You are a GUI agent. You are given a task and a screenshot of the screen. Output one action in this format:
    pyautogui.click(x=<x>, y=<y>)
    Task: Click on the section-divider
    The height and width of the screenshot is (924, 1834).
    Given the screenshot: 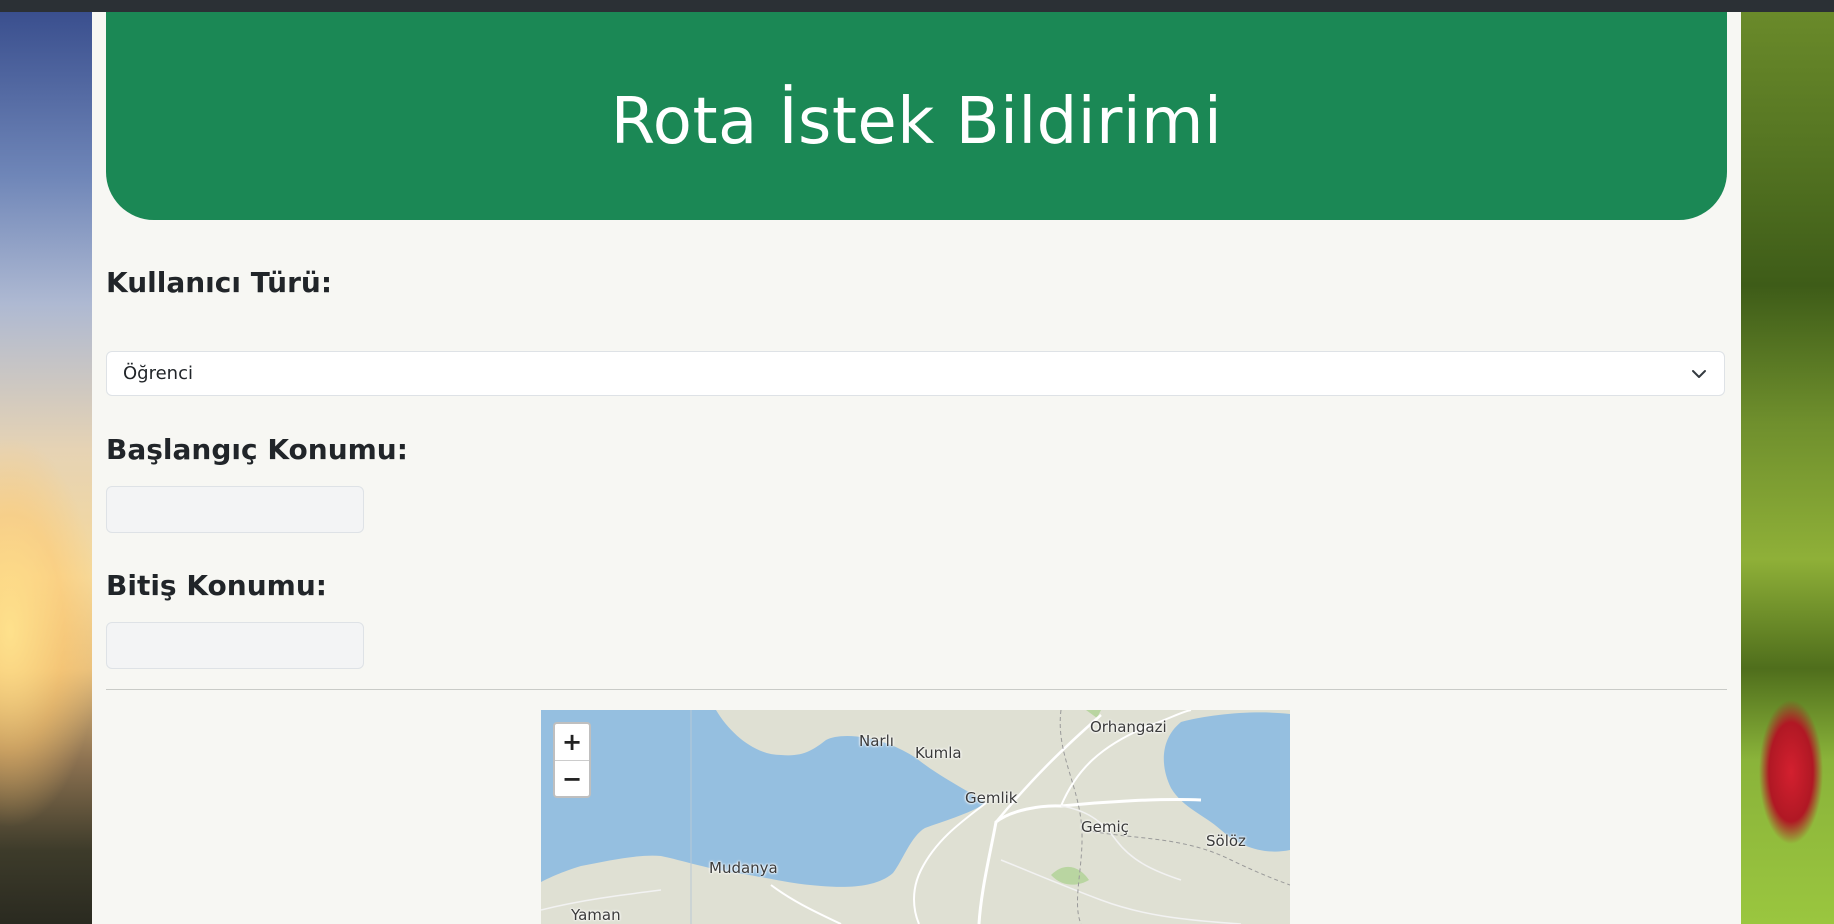 What is the action you would take?
    pyautogui.click(x=916, y=689)
    